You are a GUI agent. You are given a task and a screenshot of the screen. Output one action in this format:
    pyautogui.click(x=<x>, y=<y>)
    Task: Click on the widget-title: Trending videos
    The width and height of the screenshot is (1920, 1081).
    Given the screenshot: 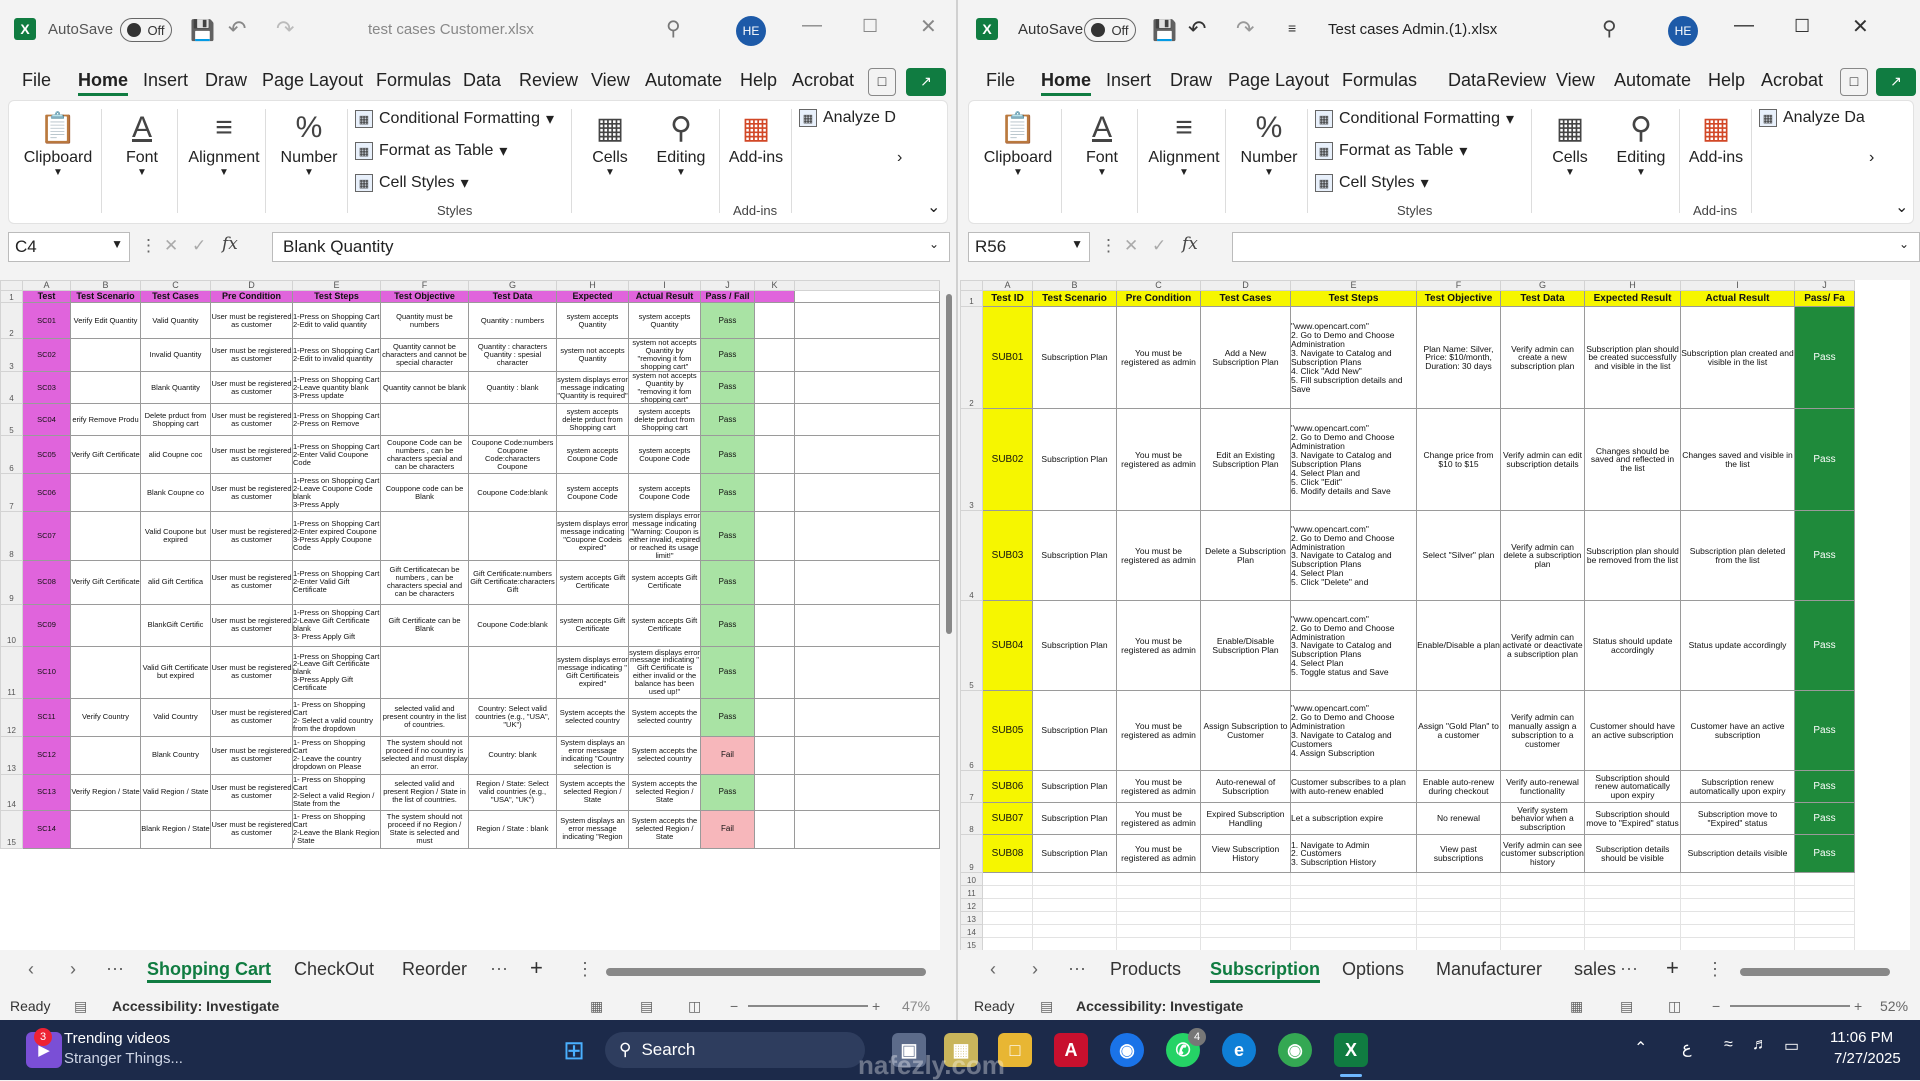 What is the action you would take?
    pyautogui.click(x=117, y=1038)
    